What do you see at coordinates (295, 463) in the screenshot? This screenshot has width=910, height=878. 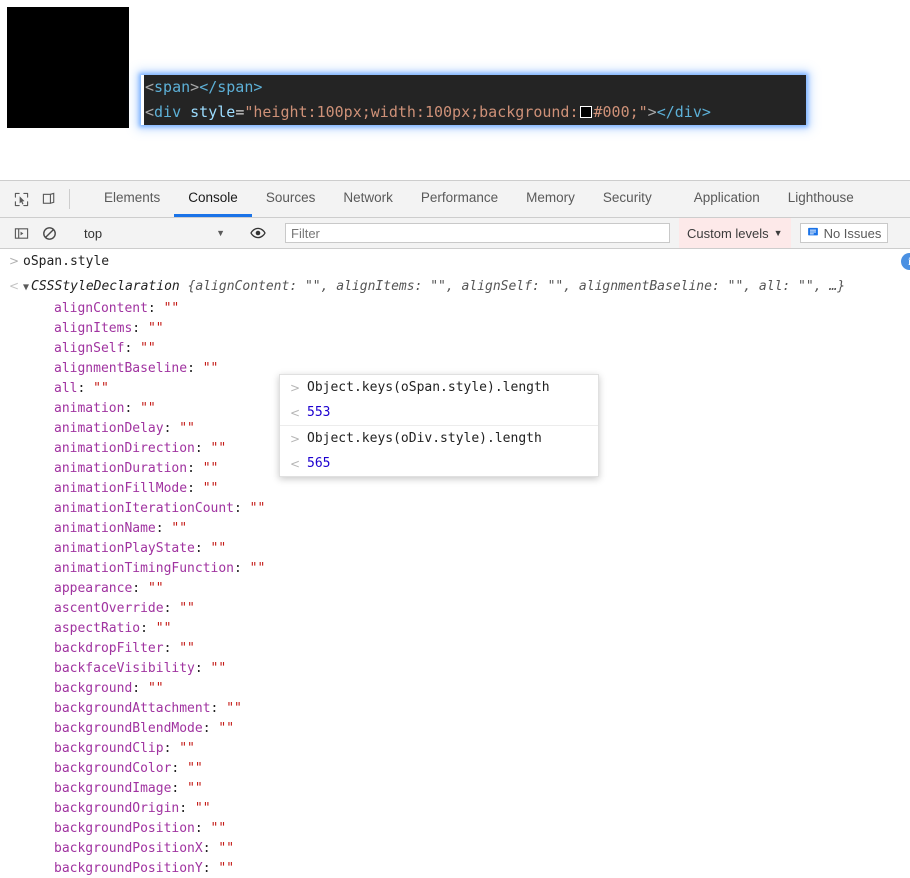 I see `reply-arrow-icon-2: <` at bounding box center [295, 463].